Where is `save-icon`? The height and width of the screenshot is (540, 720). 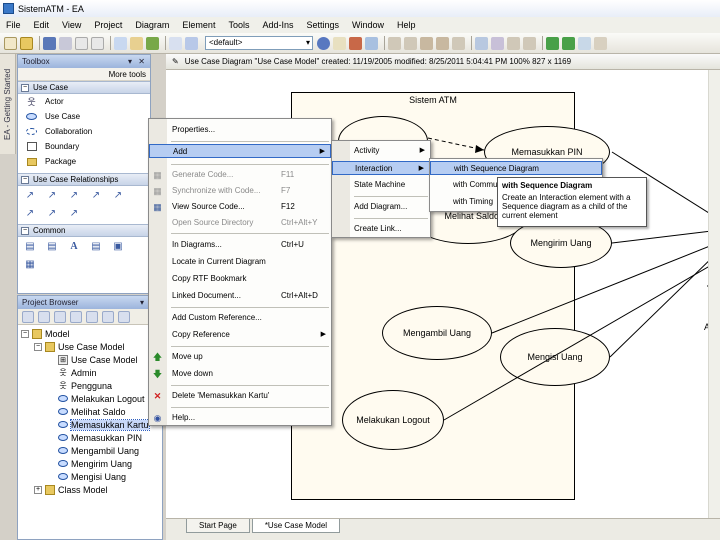
save-icon is located at coordinates (49, 43).